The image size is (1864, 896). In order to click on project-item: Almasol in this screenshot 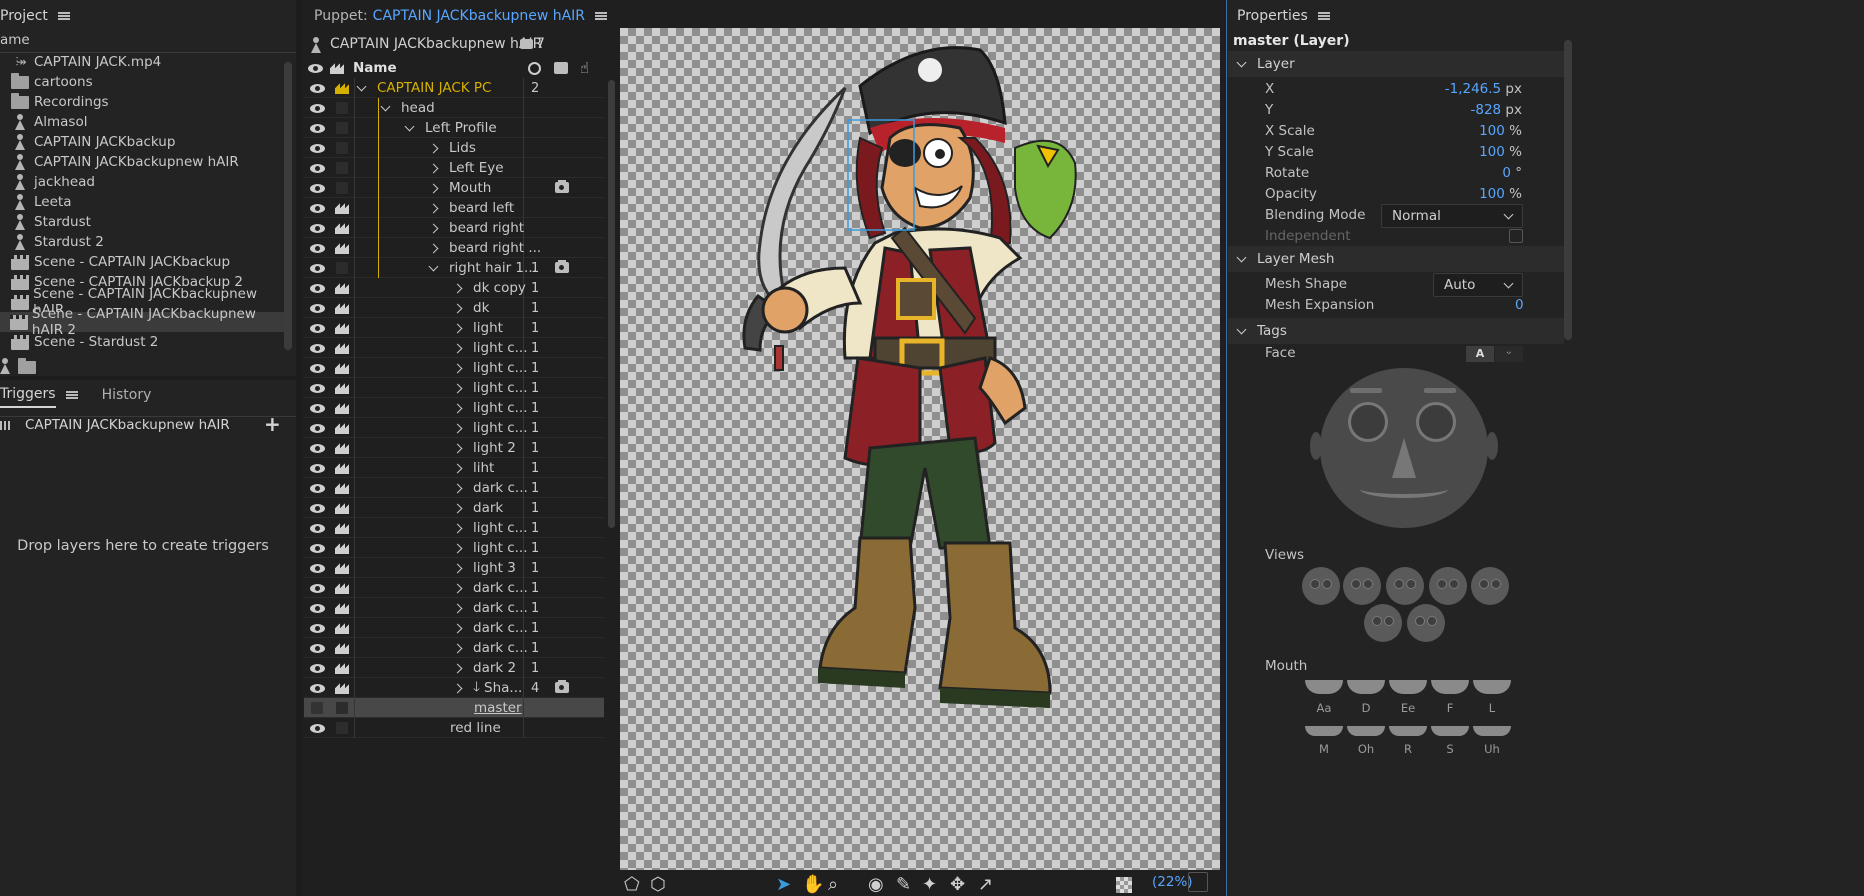, I will do `click(142, 122)`.